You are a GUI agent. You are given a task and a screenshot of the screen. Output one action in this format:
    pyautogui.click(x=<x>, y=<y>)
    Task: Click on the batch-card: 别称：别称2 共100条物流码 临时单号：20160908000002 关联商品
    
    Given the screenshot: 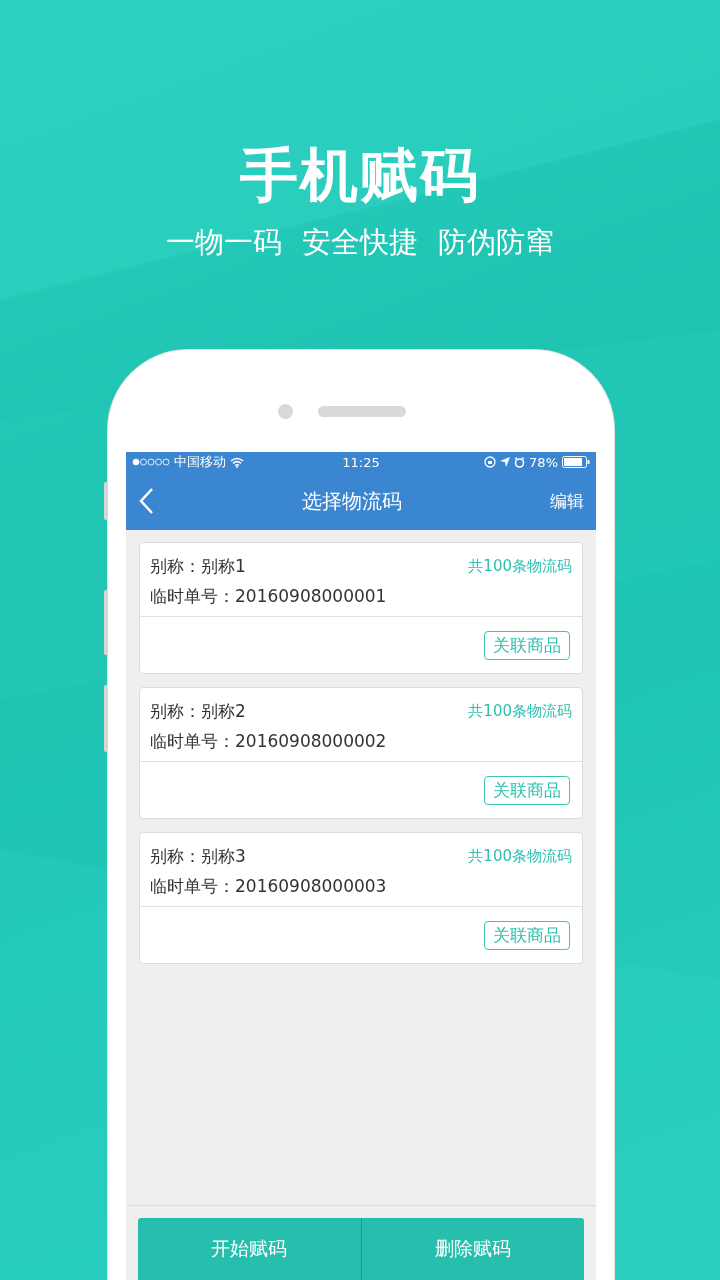 What is the action you would take?
    pyautogui.click(x=361, y=753)
    